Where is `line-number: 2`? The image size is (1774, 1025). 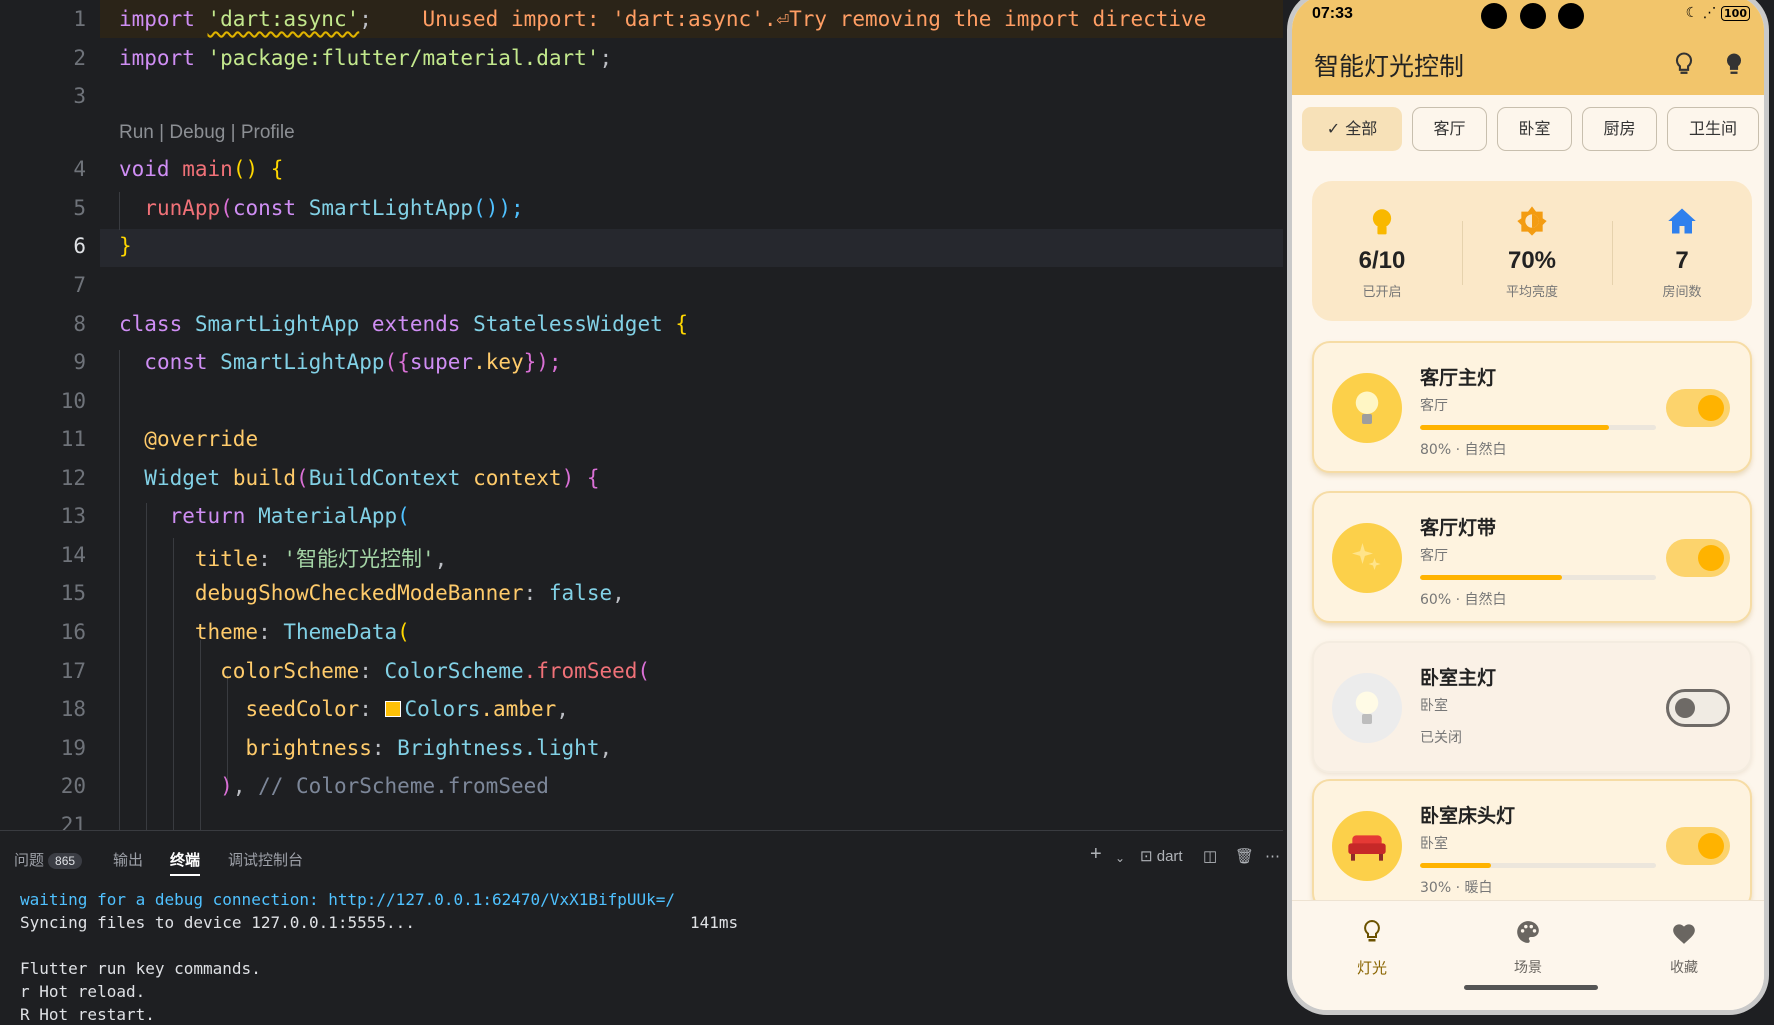
line-number: 2 is located at coordinates (79, 58).